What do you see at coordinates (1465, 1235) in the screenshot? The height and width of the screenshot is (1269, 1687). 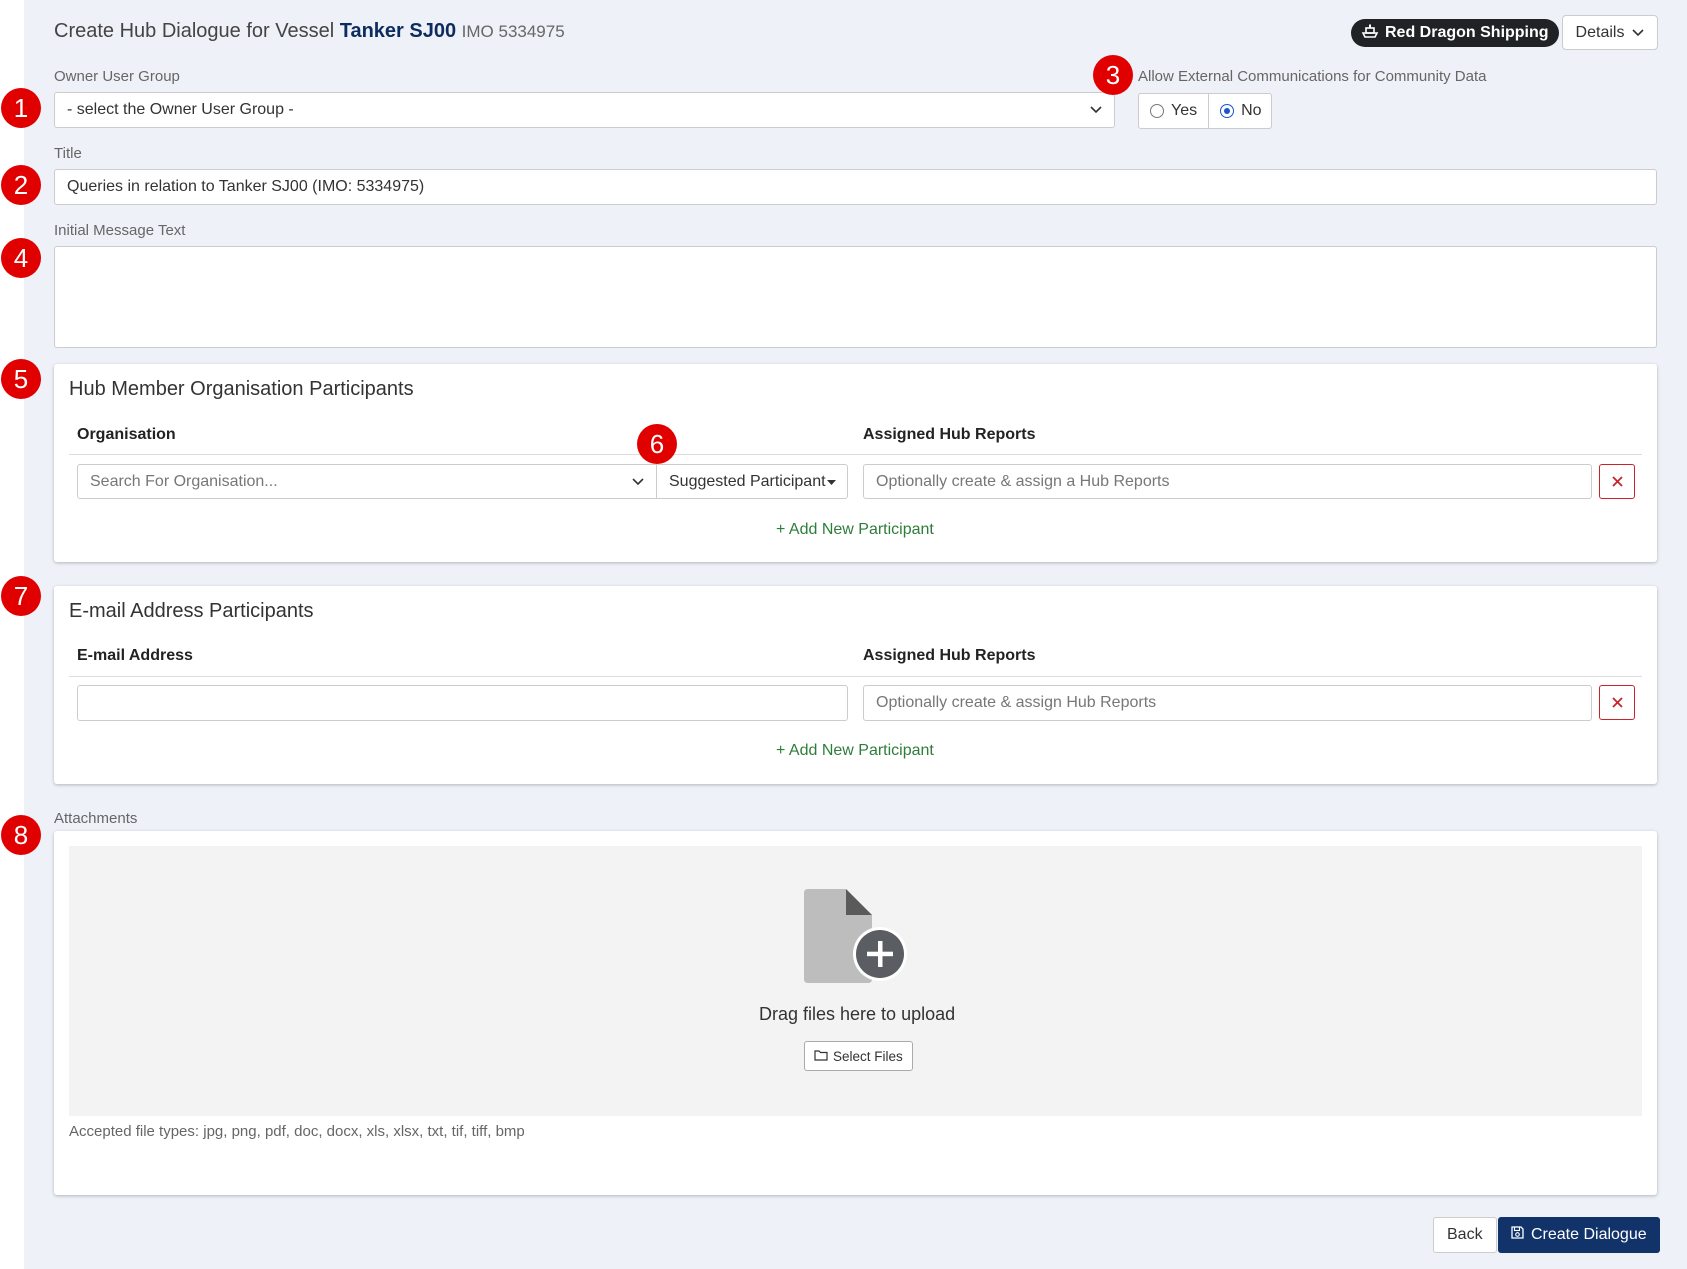 I see `back-button: Back` at bounding box center [1465, 1235].